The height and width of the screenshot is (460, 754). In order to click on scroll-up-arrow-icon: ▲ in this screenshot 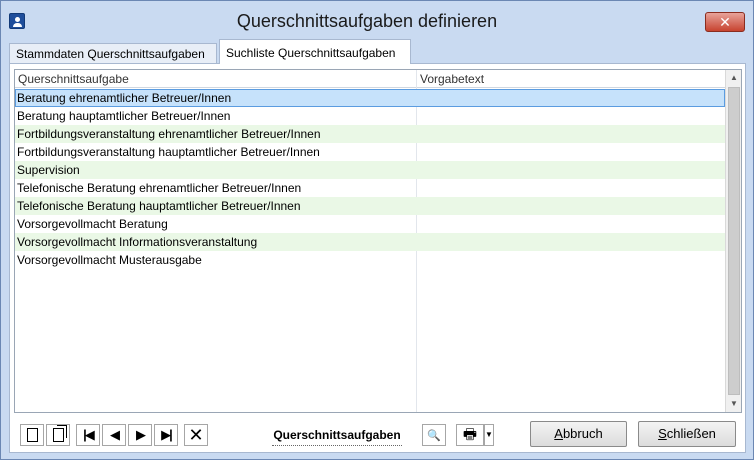, I will do `click(733, 78)`.